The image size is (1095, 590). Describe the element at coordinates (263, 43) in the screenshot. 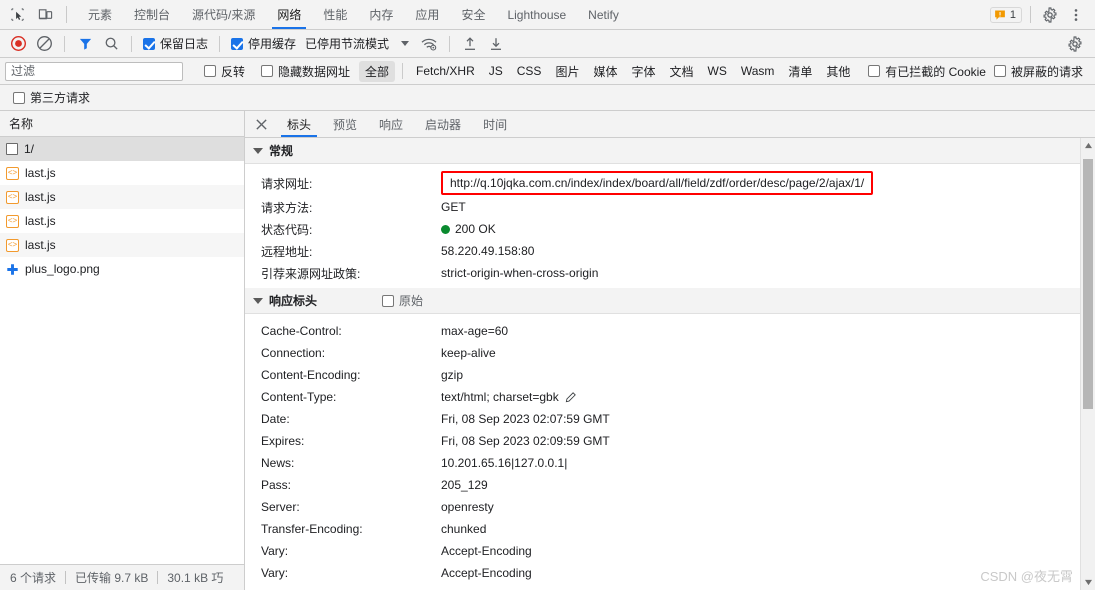

I see `disable-cache-checkbox: 停用缓存` at that location.